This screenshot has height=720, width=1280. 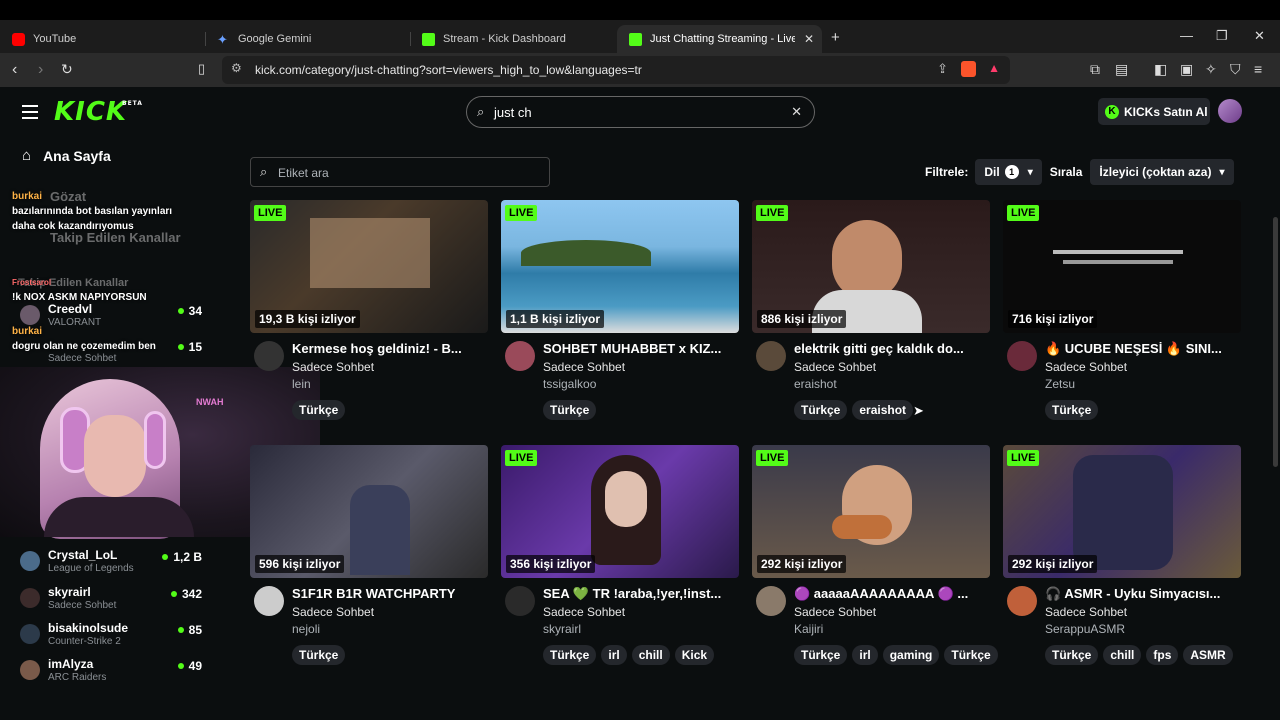 I want to click on site-settings-icon: ⚙, so click(x=236, y=68).